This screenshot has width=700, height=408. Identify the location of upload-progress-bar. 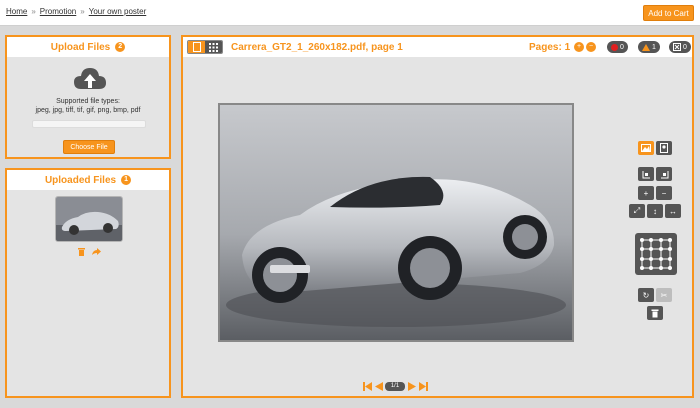
(89, 124).